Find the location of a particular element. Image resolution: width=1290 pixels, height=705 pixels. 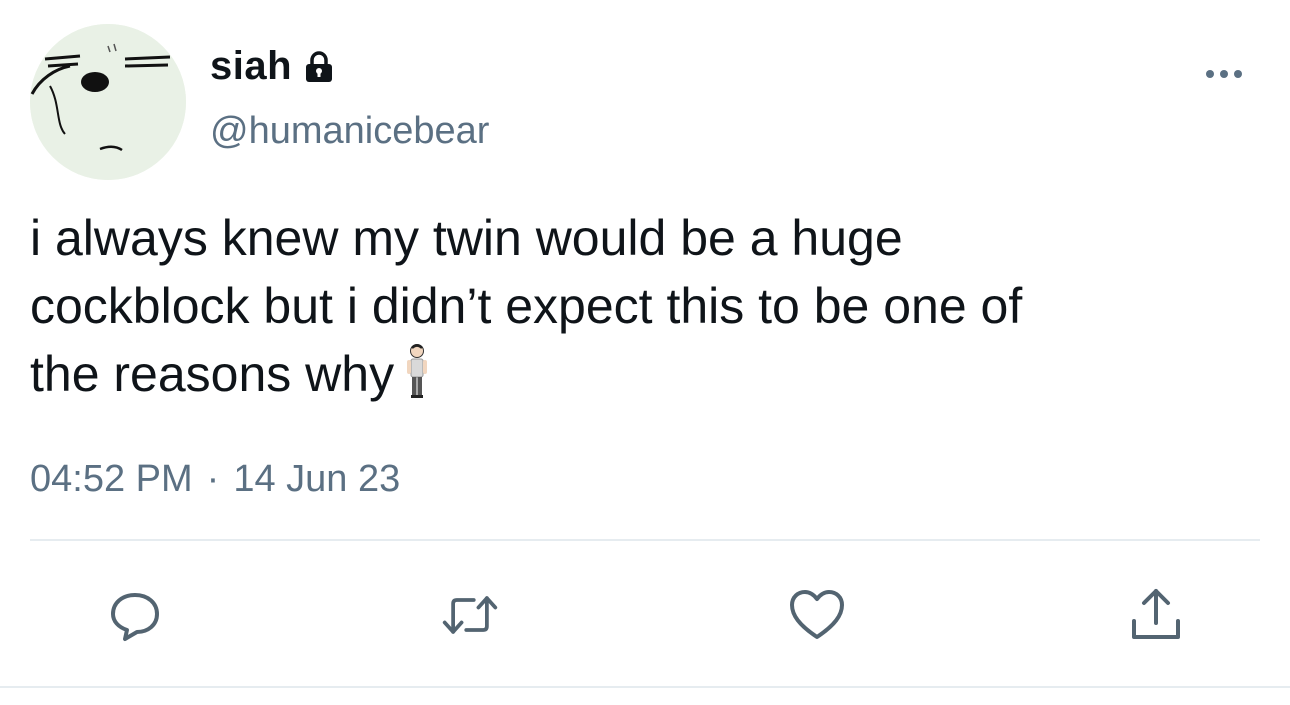

retweet-icon is located at coordinates (470, 615).